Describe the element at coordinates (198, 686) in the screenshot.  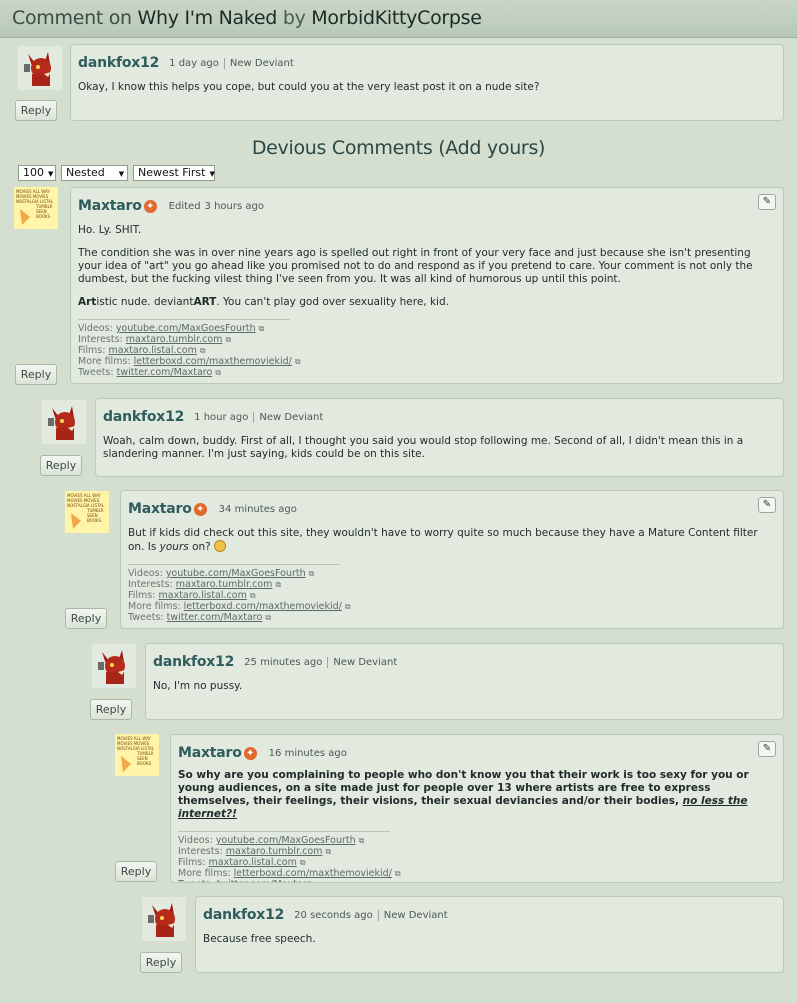
I see `comment-text: No, I'm no pussy.` at that location.